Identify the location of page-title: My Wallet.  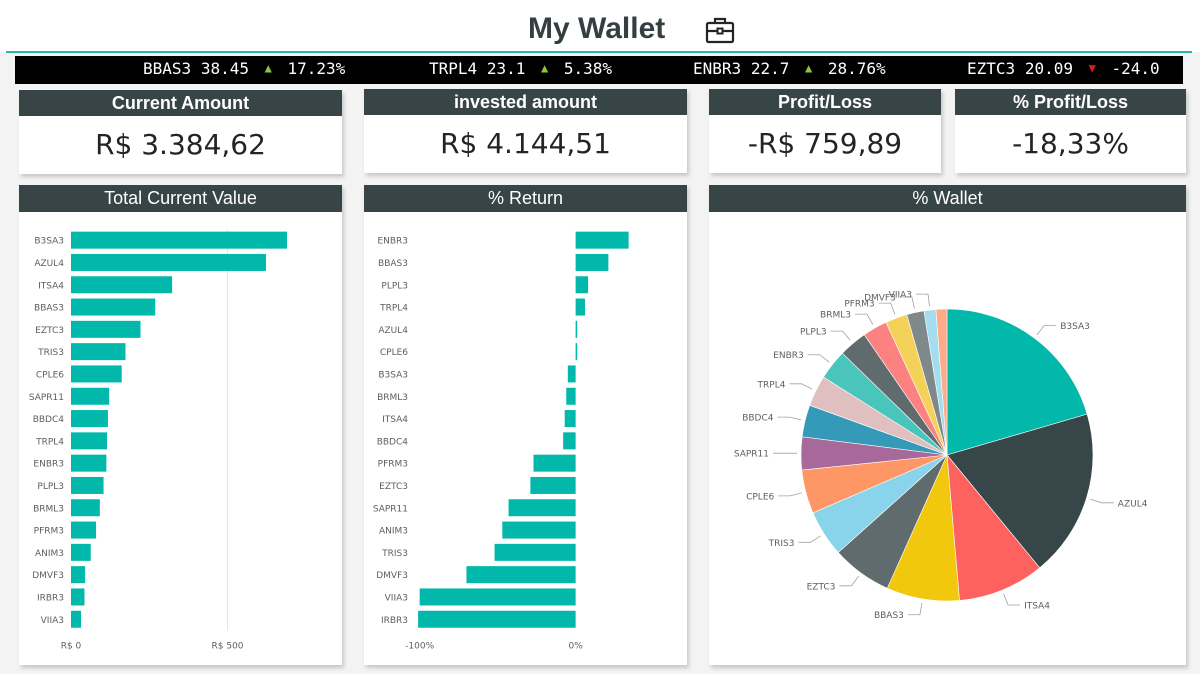
(597, 28).